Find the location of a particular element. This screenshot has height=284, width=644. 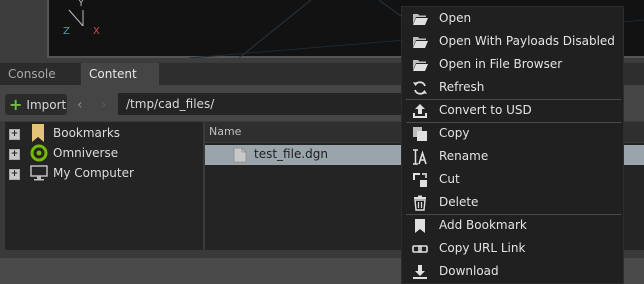

axis-y-label: Y is located at coordinates (81, 4).